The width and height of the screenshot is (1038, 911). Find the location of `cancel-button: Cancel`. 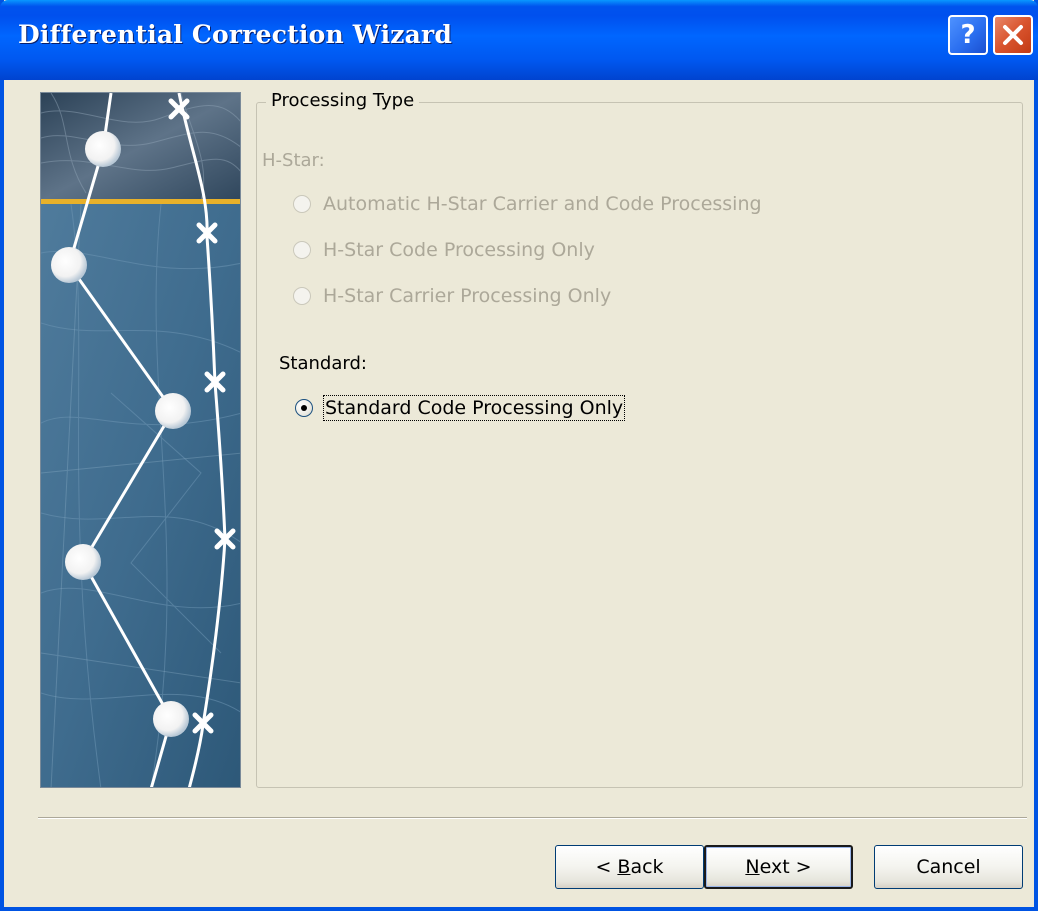

cancel-button: Cancel is located at coordinates (948, 867).